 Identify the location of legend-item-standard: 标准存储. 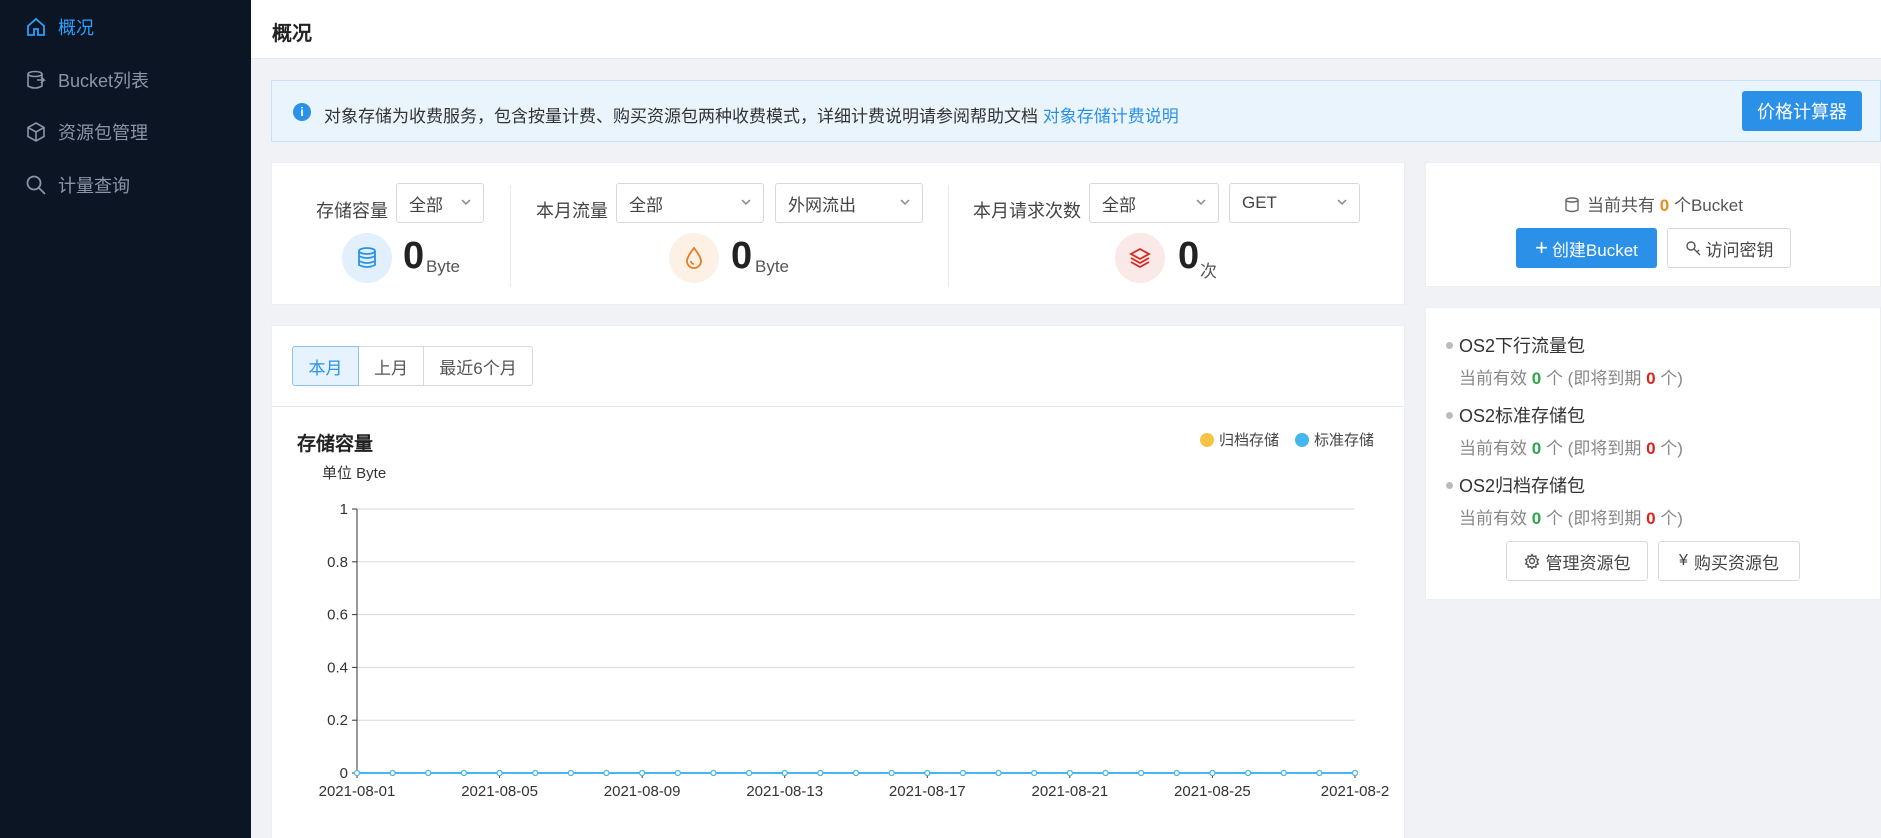
(1334, 439).